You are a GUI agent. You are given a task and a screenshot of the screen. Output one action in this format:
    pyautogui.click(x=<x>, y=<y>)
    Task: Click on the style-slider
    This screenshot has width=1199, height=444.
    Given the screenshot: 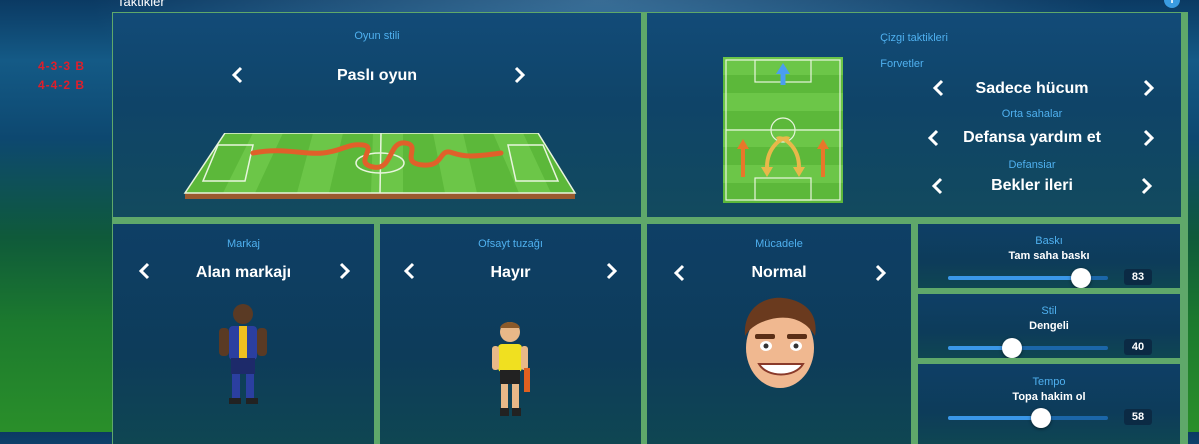 What is the action you would take?
    pyautogui.click(x=1028, y=348)
    